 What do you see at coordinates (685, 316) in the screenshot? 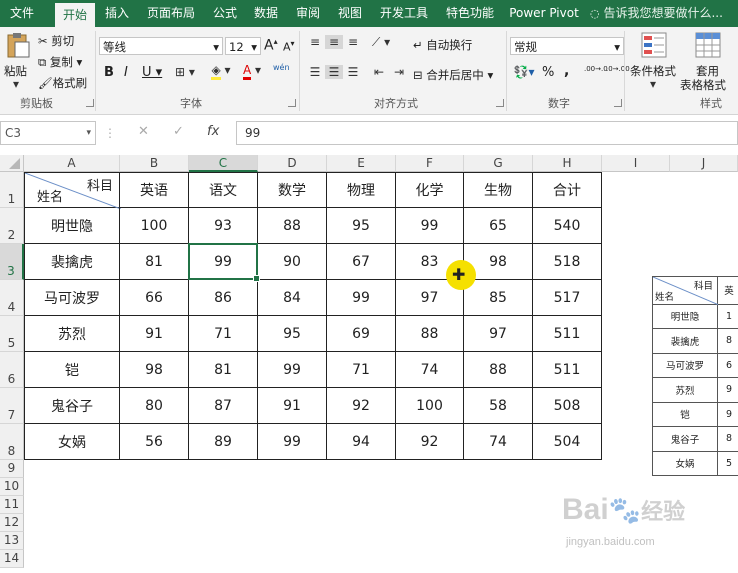
I see `mini-name-cell: 明世隐` at bounding box center [685, 316].